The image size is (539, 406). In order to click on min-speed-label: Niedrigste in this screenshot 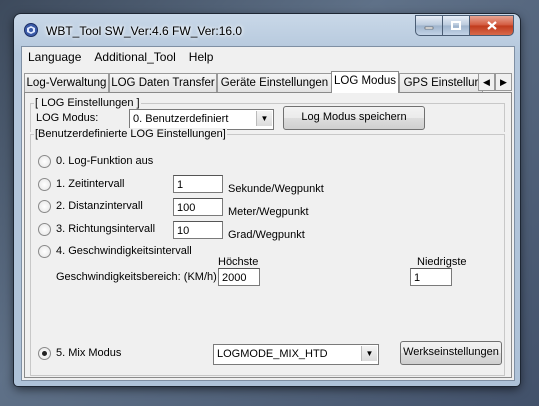, I will do `click(442, 262)`.